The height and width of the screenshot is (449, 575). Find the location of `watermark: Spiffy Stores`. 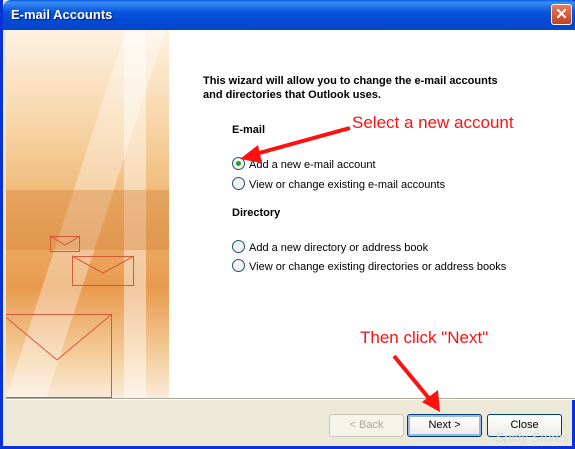

watermark: Spiffy Stores is located at coordinates (532, 437).